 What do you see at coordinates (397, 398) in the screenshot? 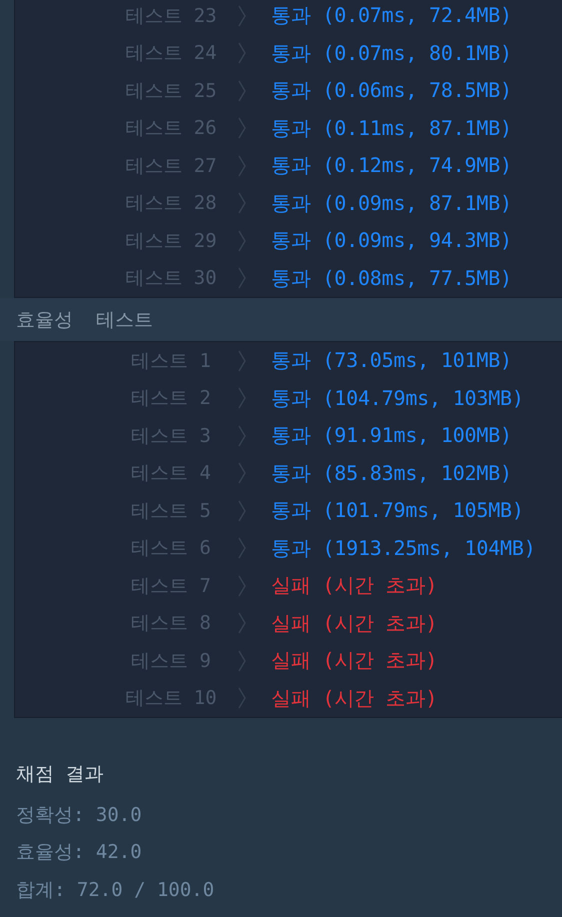
I see `test-result: 통과 (104.79ms, 103MB)` at bounding box center [397, 398].